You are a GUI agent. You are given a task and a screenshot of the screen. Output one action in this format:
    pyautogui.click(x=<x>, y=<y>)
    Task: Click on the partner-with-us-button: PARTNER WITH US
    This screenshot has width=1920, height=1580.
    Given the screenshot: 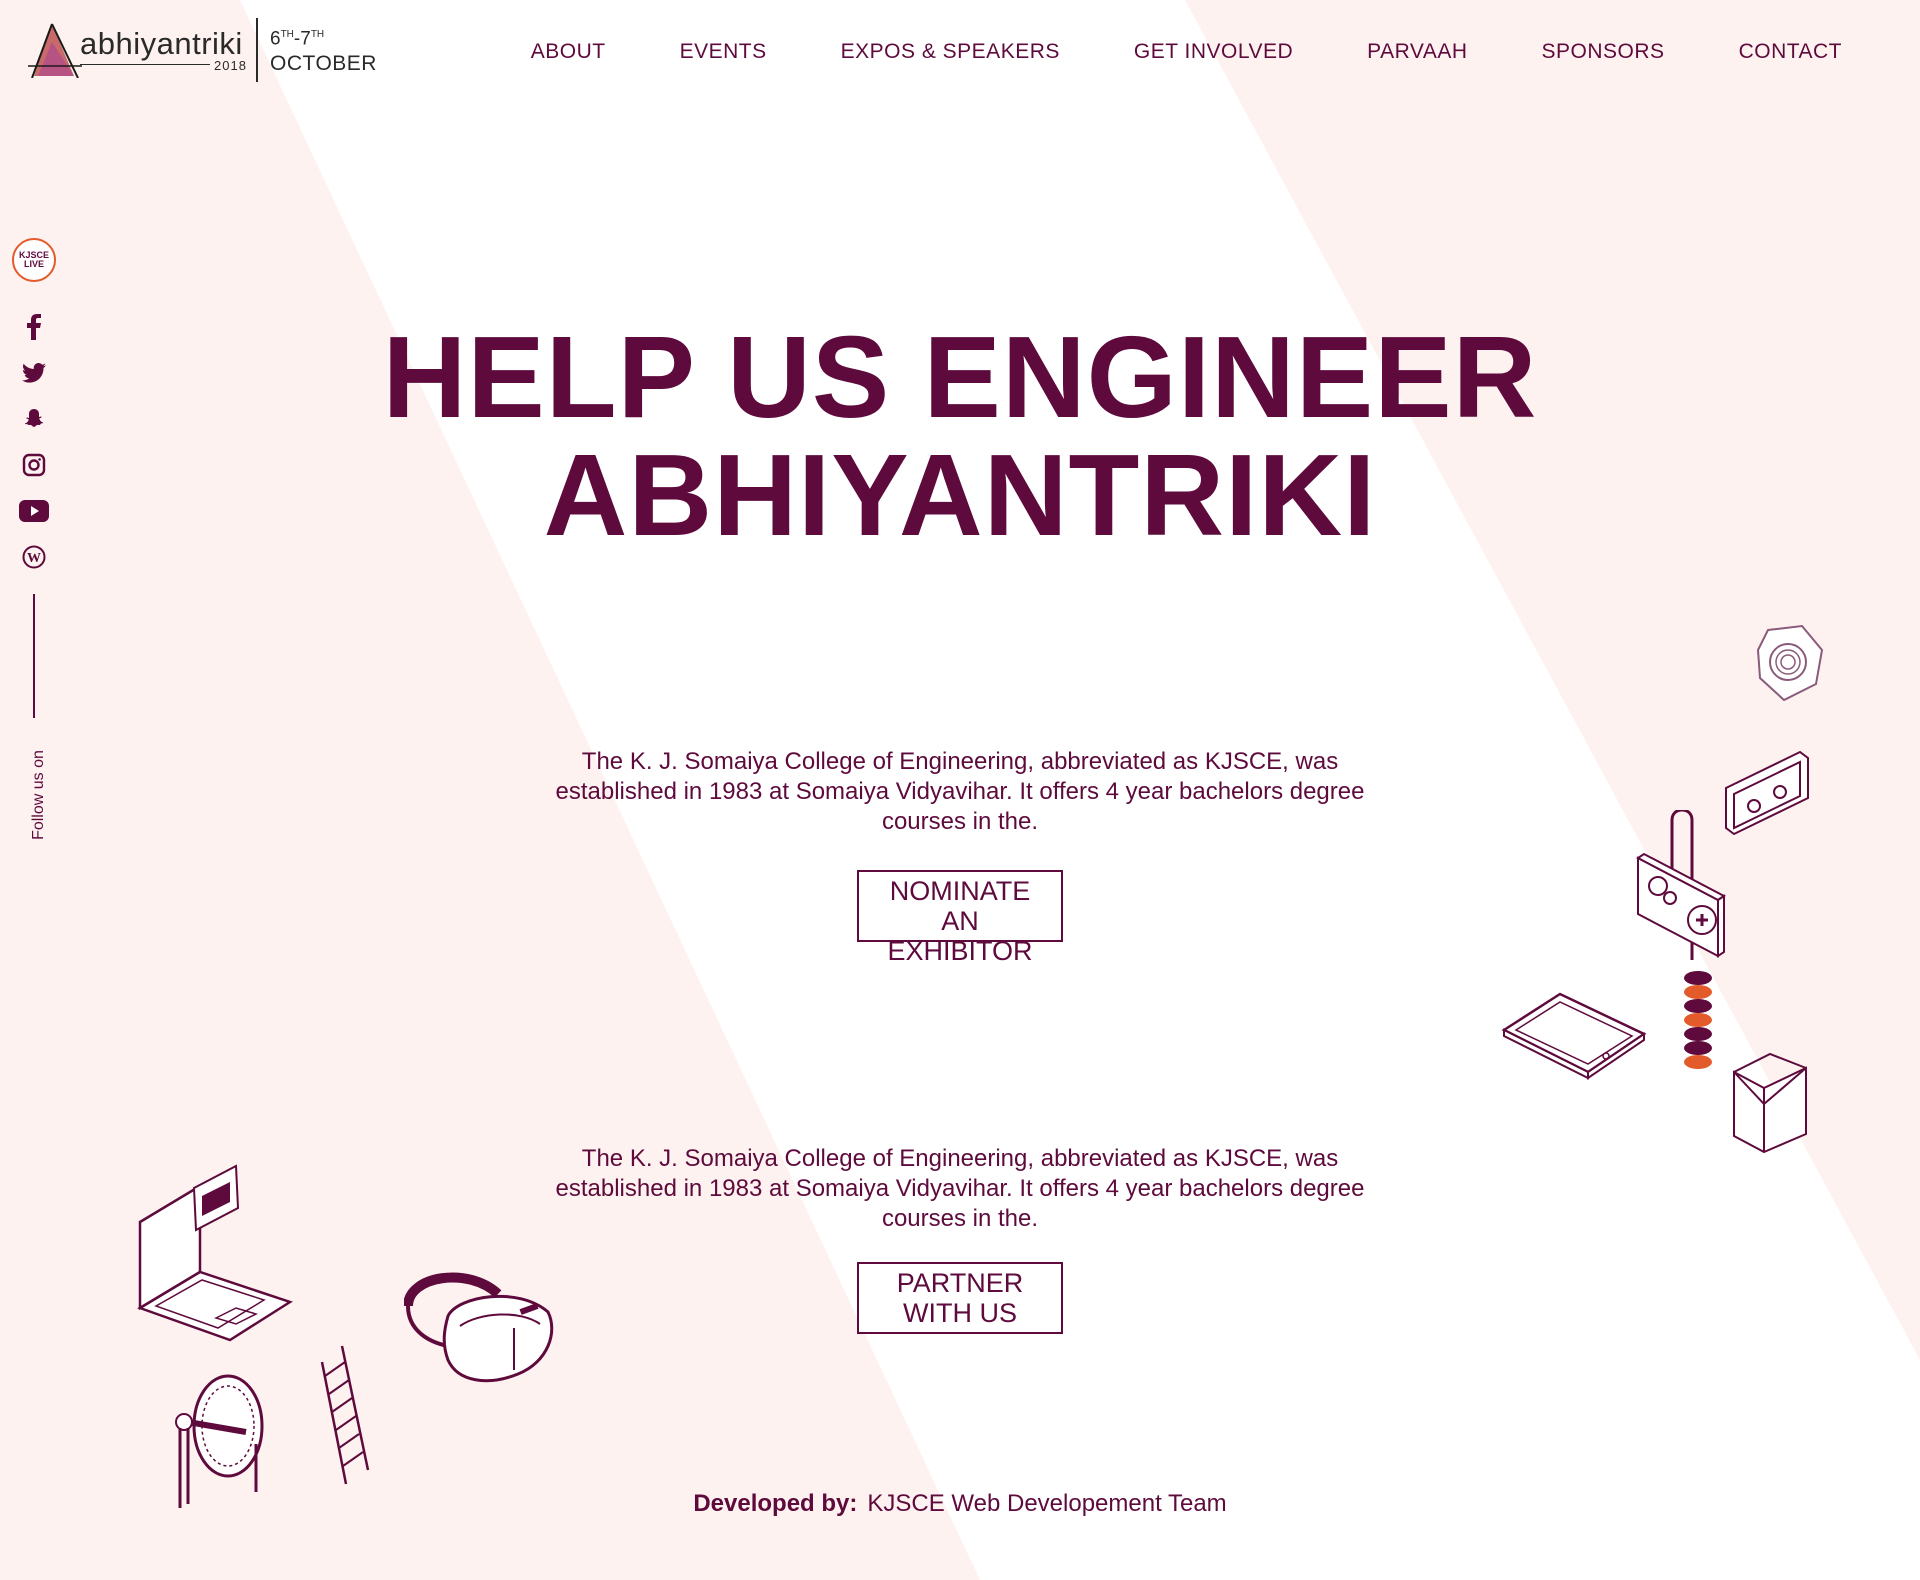 What is the action you would take?
    pyautogui.click(x=960, y=1298)
    